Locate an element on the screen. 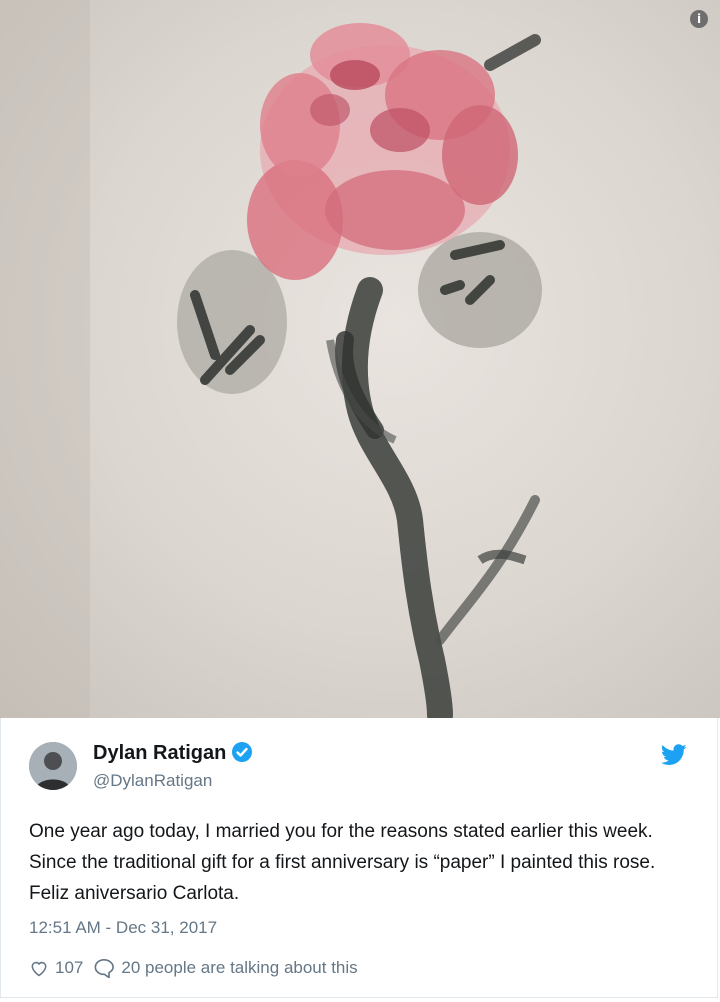 The height and width of the screenshot is (1002, 720). like-button: 107 is located at coordinates (56, 968).